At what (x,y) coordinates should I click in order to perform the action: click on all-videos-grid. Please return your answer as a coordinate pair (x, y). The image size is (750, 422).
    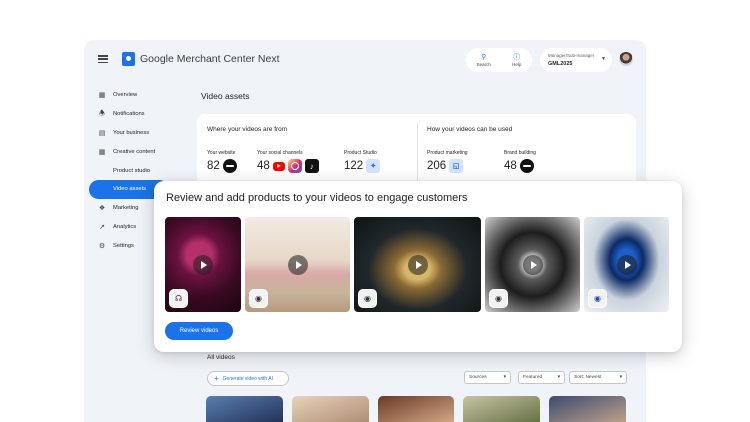
    Looking at the image, I should click on (416, 409).